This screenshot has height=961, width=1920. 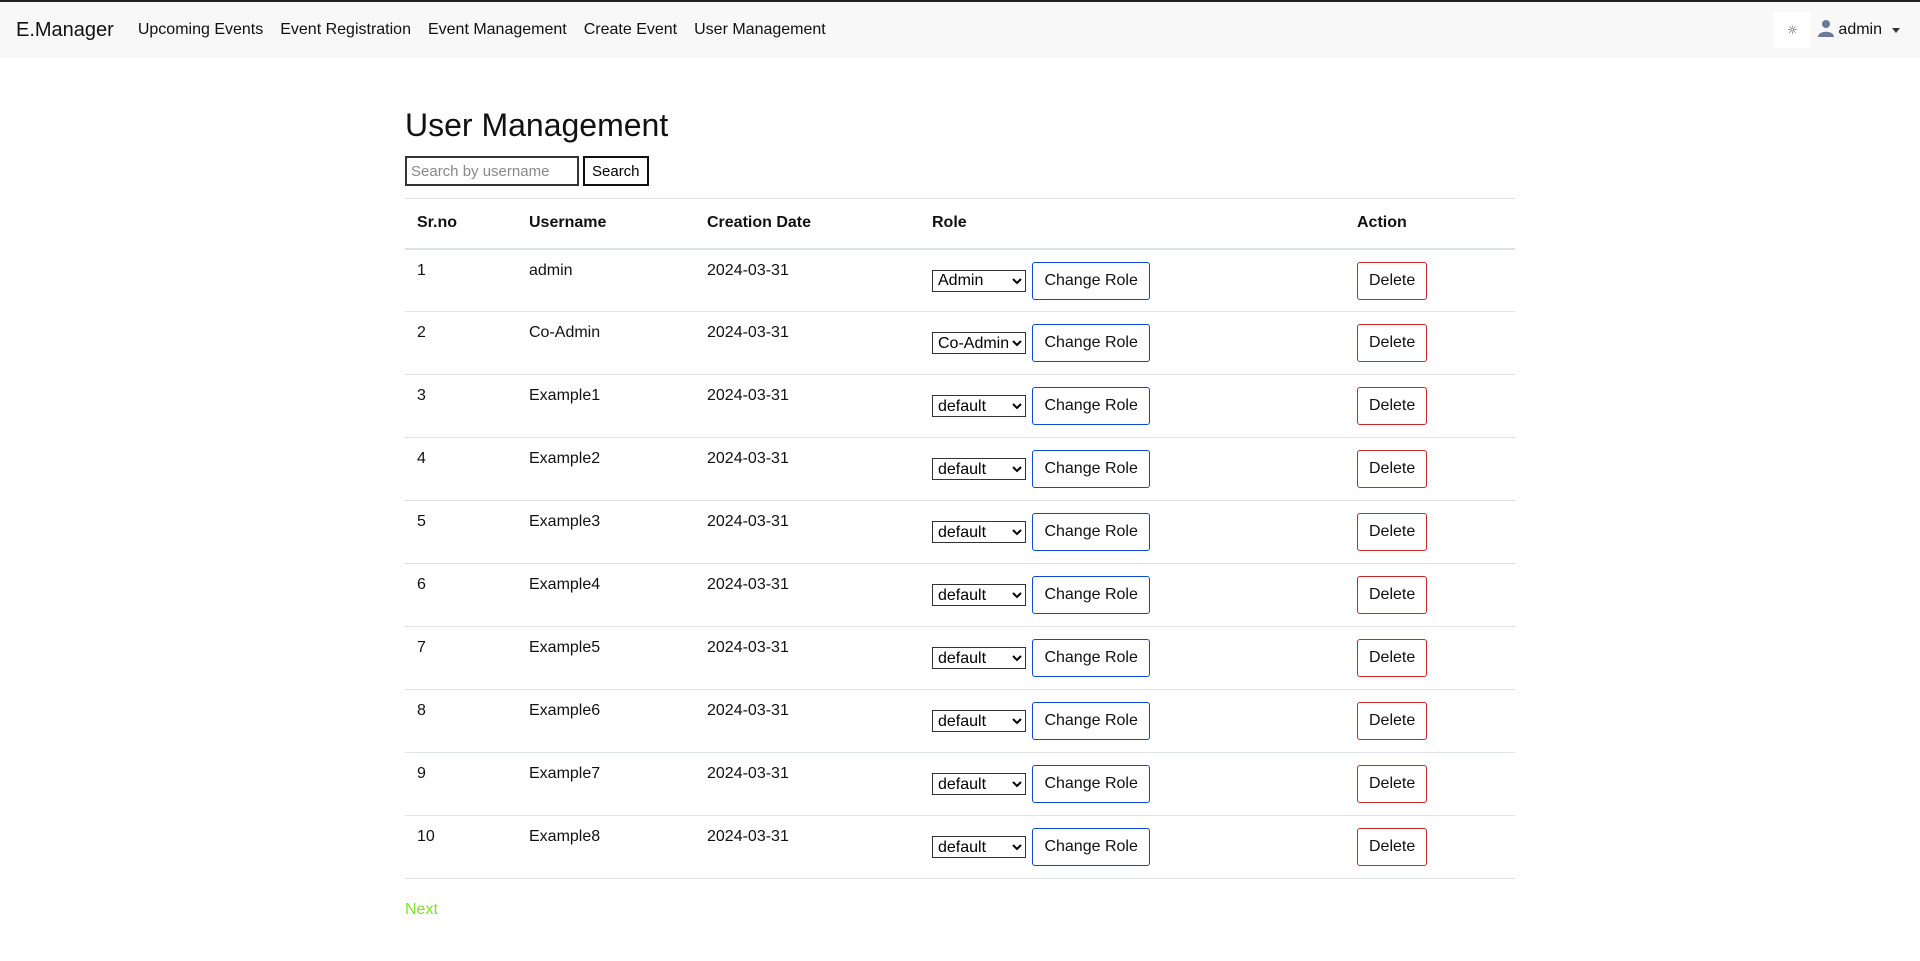 What do you see at coordinates (461, 406) in the screenshot?
I see `cell-srno: 3` at bounding box center [461, 406].